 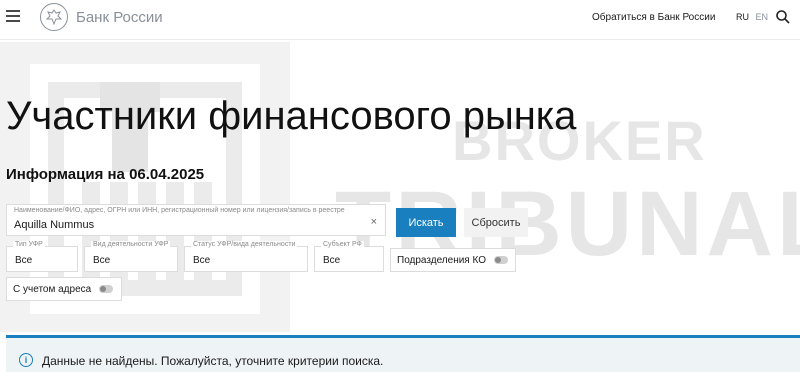 I want to click on page-title: Участники финансового рынка, so click(x=291, y=116).